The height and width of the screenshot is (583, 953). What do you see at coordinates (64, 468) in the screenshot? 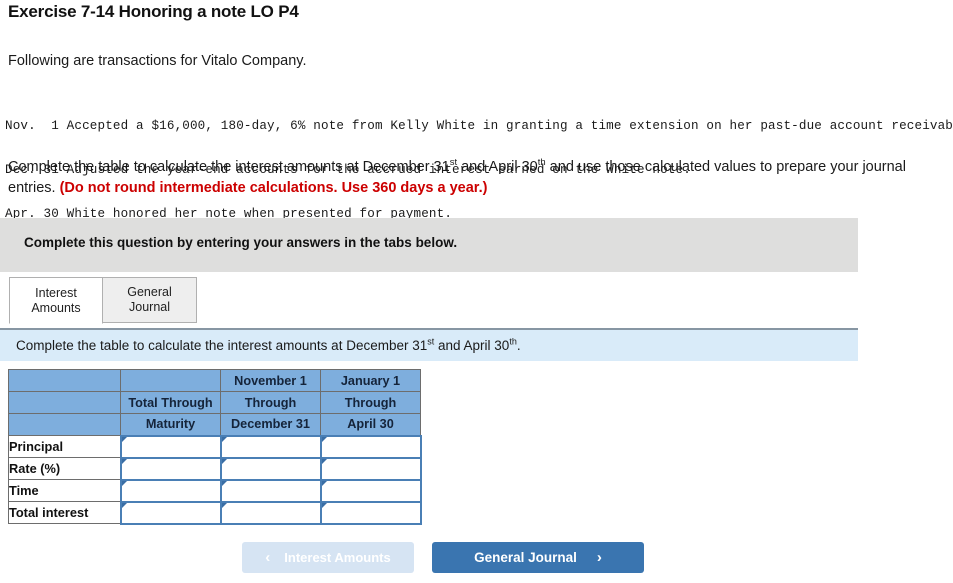
I see `row-label-rate: Rate (%)` at bounding box center [64, 468].